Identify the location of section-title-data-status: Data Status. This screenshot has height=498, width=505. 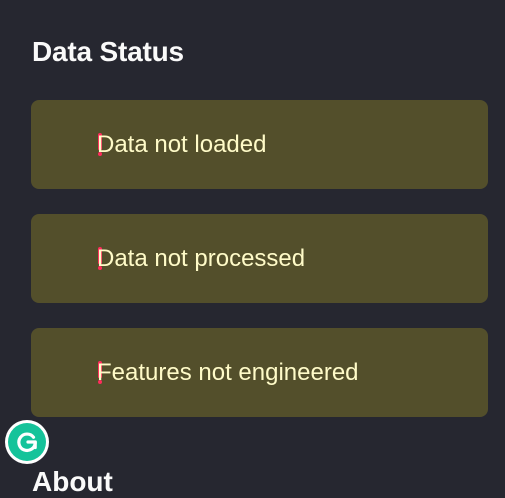
(108, 51).